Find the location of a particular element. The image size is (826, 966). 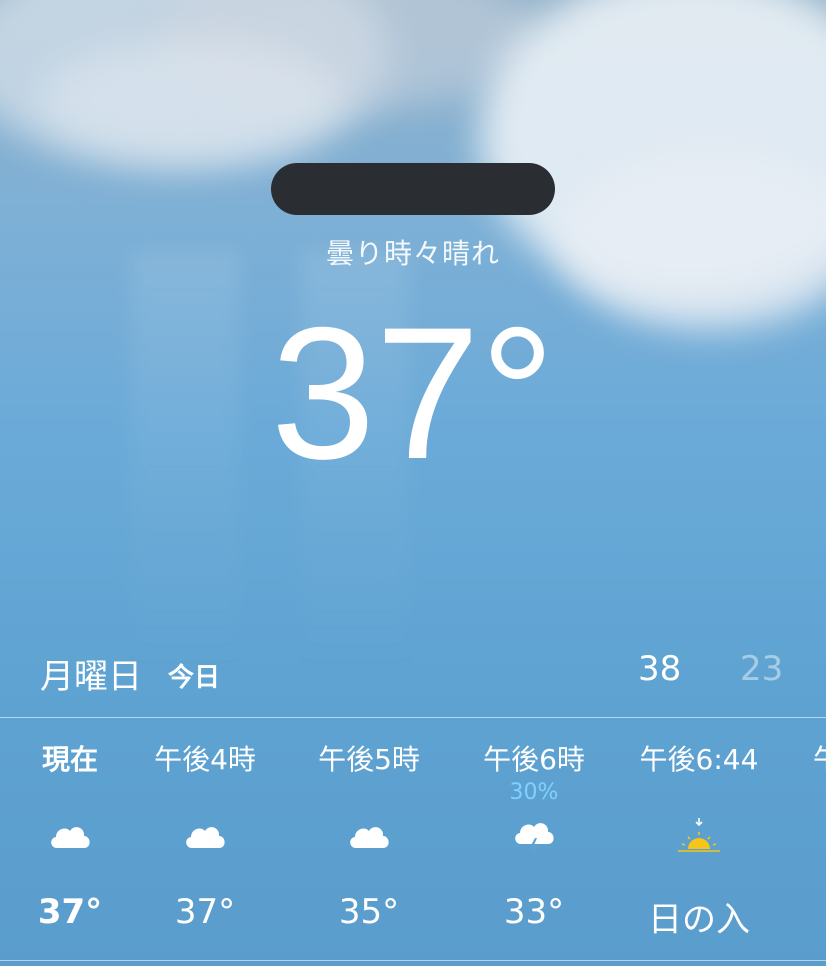

weather-condition: 曇り時々晴れ is located at coordinates (412, 253).